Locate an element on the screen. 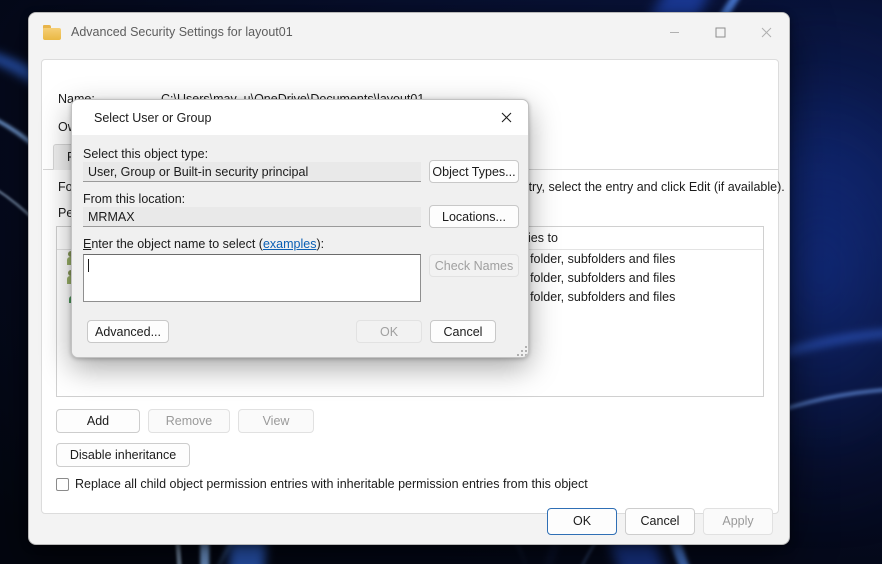 The width and height of the screenshot is (882, 564). dialog-cancel-button: Cancel is located at coordinates (463, 331).